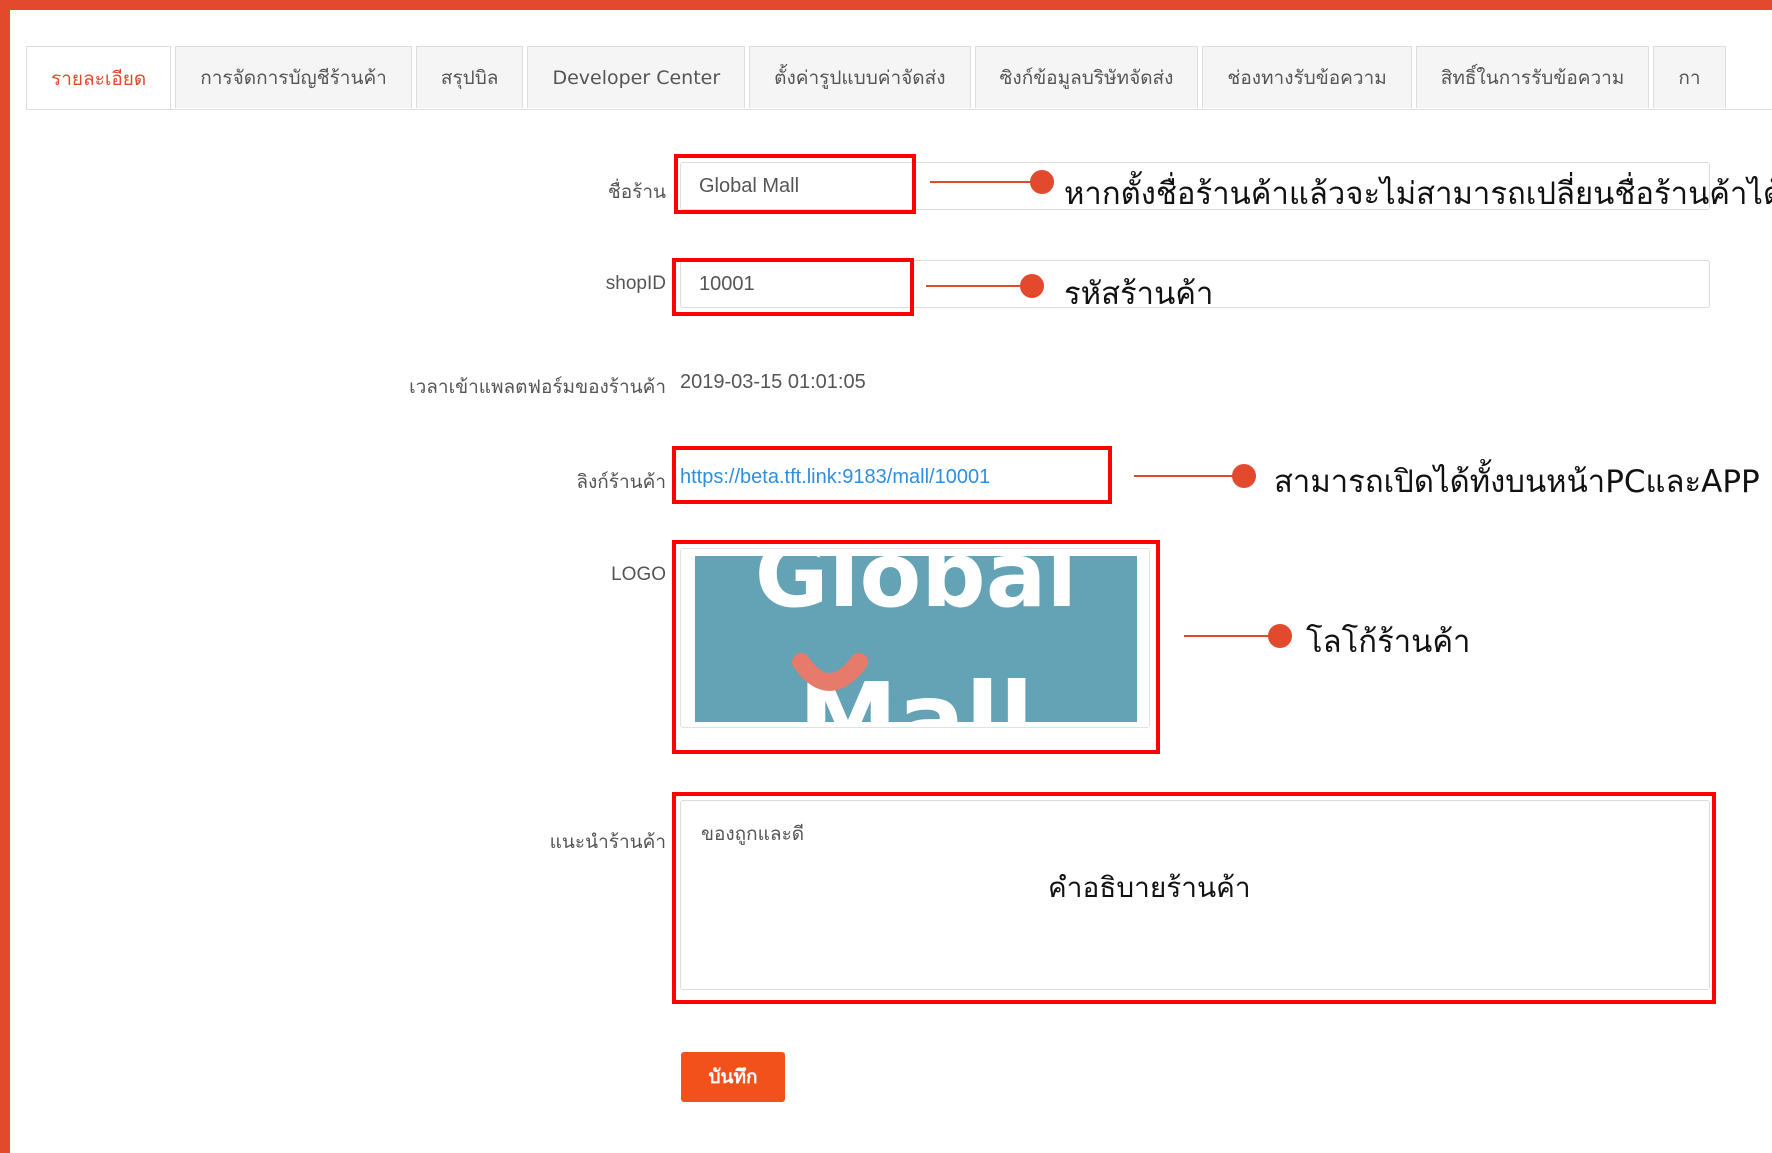 This screenshot has height=1153, width=1772. What do you see at coordinates (981, 182) in the screenshot?
I see `shop-name-leader` at bounding box center [981, 182].